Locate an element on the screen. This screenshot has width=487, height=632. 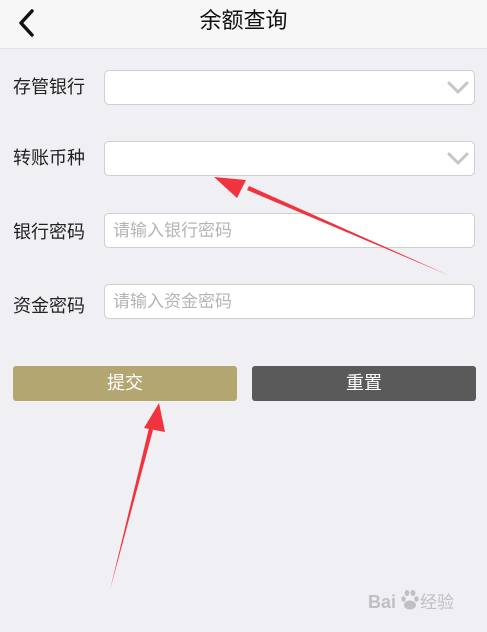
bank-password-field is located at coordinates (289, 230).